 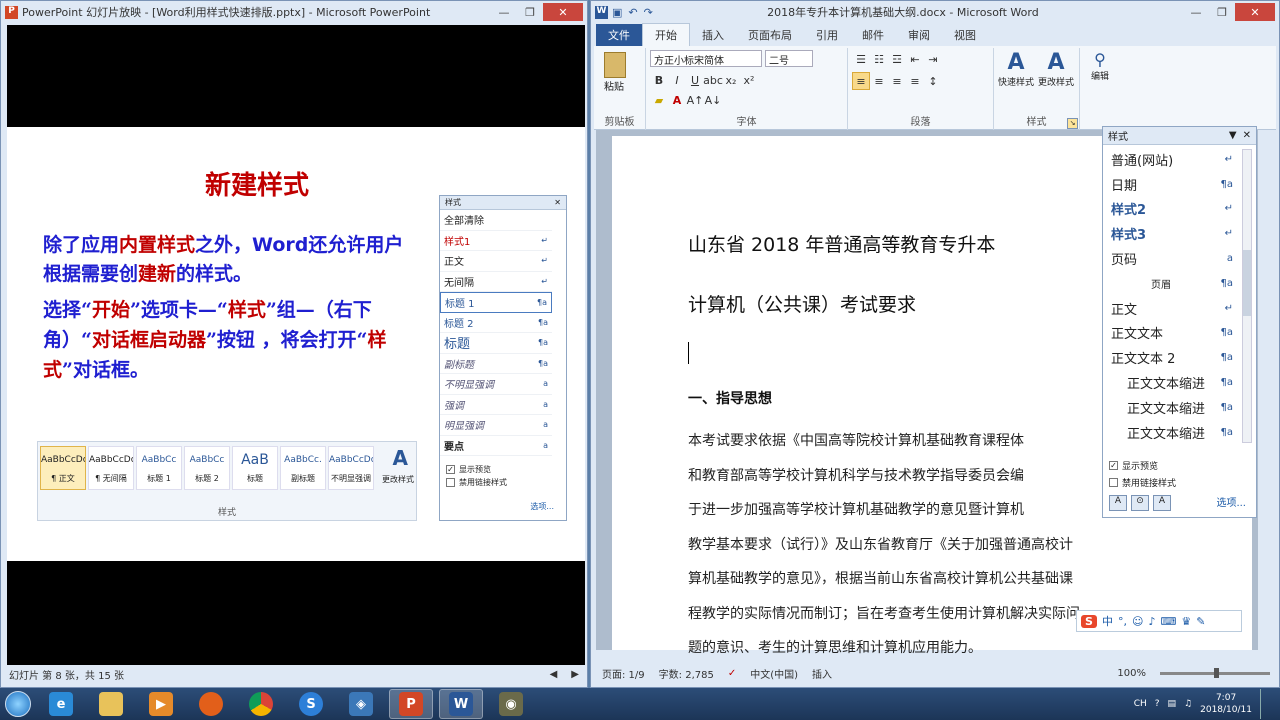 I want to click on italic-button: I, so click(x=677, y=80).